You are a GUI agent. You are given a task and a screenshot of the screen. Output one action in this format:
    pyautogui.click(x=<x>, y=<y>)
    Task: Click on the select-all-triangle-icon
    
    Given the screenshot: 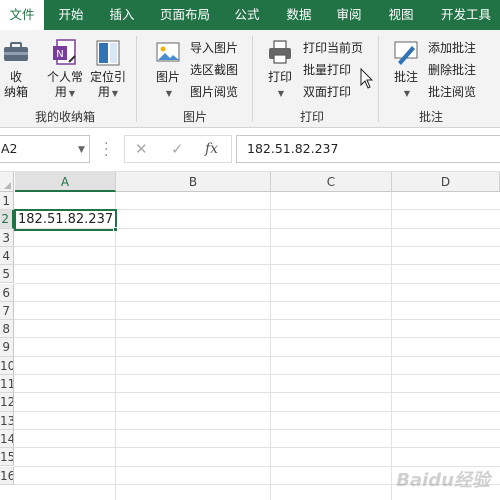 What is the action you would take?
    pyautogui.click(x=7, y=185)
    